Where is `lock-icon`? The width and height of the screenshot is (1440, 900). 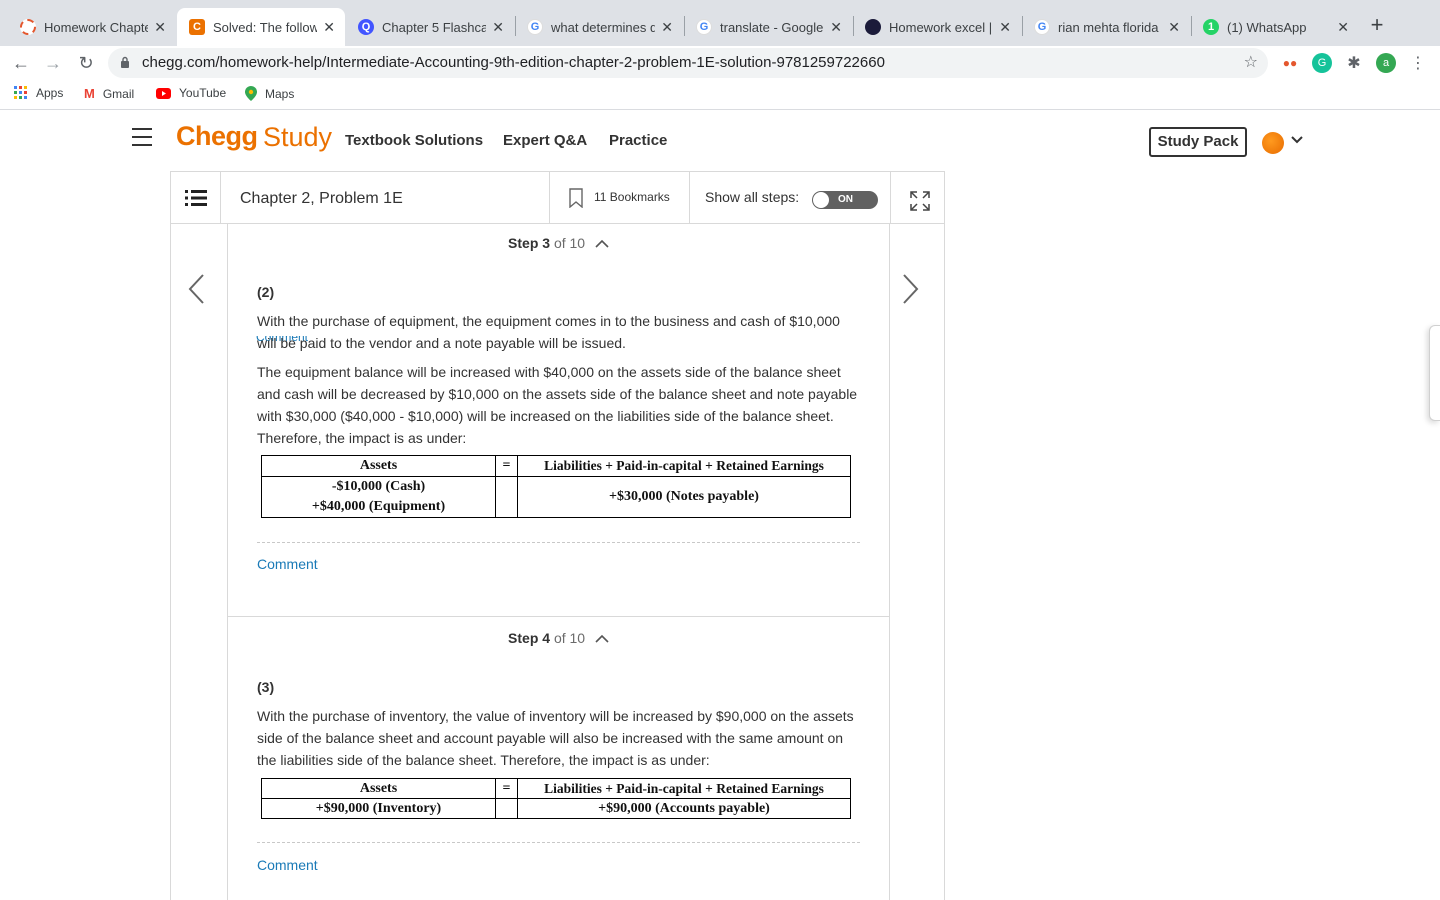 lock-icon is located at coordinates (125, 62).